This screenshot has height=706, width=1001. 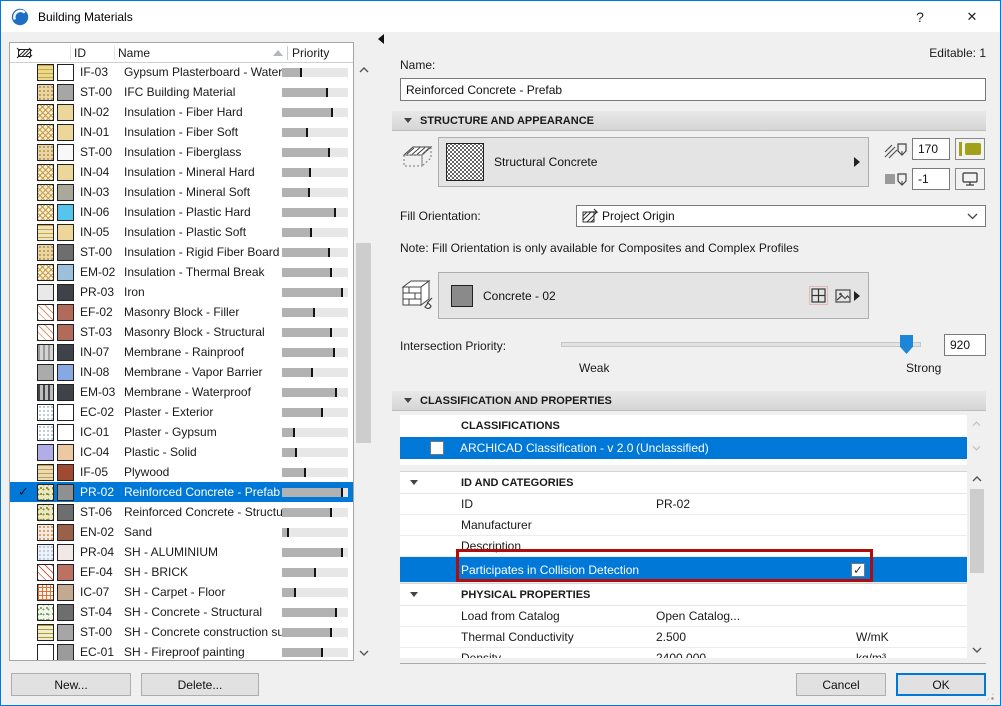 What do you see at coordinates (381, 39) in the screenshot?
I see `panel-collapse-arrow` at bounding box center [381, 39].